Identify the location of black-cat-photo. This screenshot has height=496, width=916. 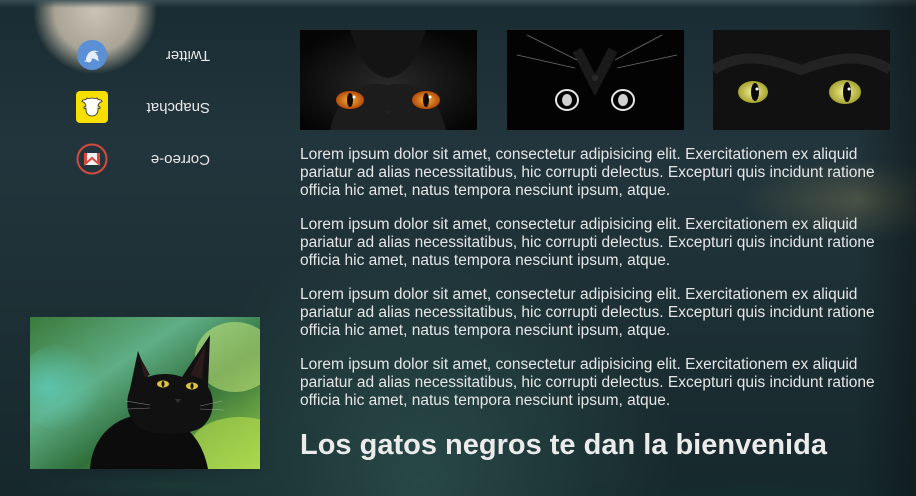
(145, 393).